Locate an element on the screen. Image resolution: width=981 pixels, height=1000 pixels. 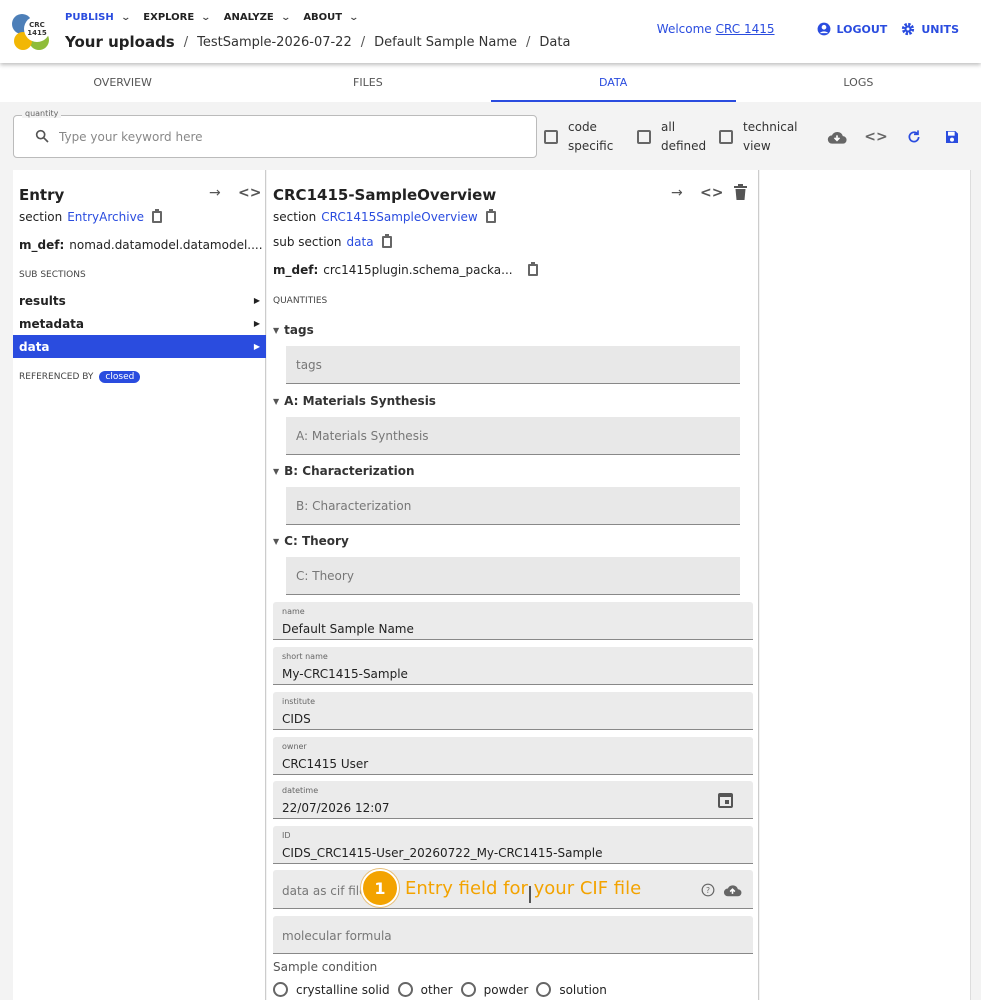
logo-text: CRC 1415 is located at coordinates (37, 29).